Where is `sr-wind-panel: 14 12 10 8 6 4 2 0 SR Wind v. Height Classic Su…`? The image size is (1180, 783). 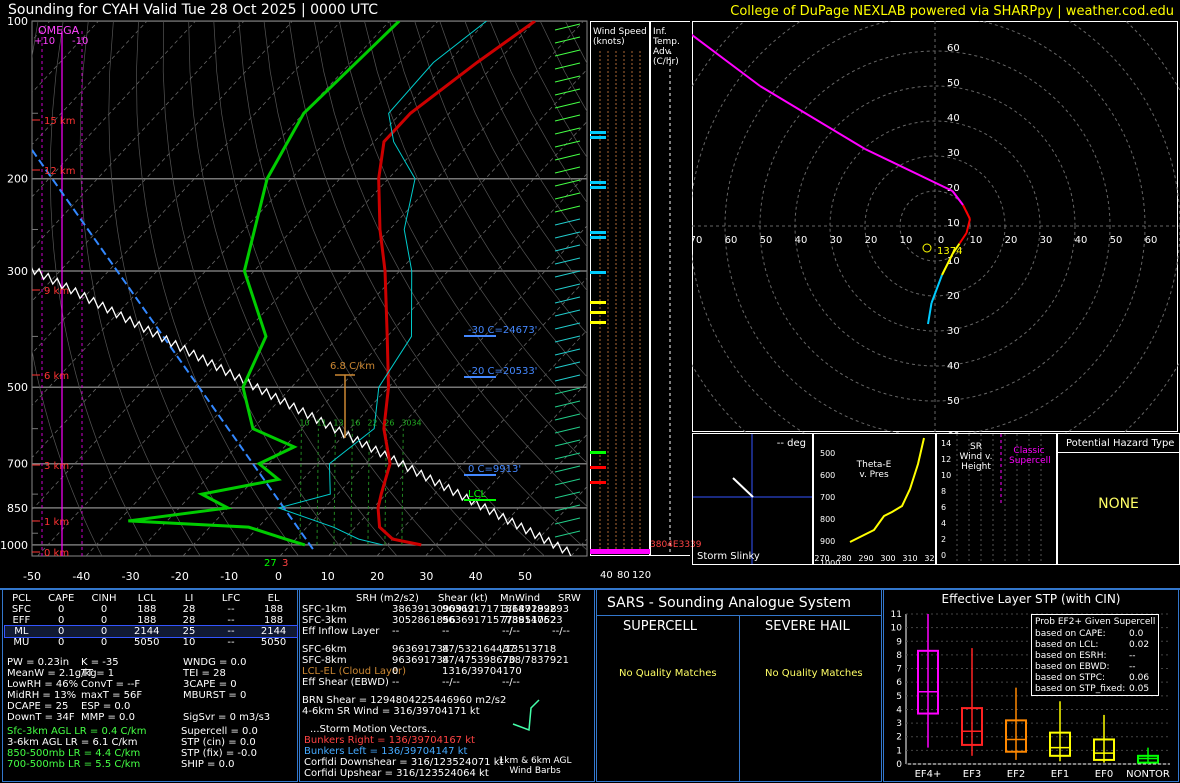
sr-wind-panel: 14 12 10 8 6 4 2 0 SR Wind v. Height Classic Su… is located at coordinates (996, 499).